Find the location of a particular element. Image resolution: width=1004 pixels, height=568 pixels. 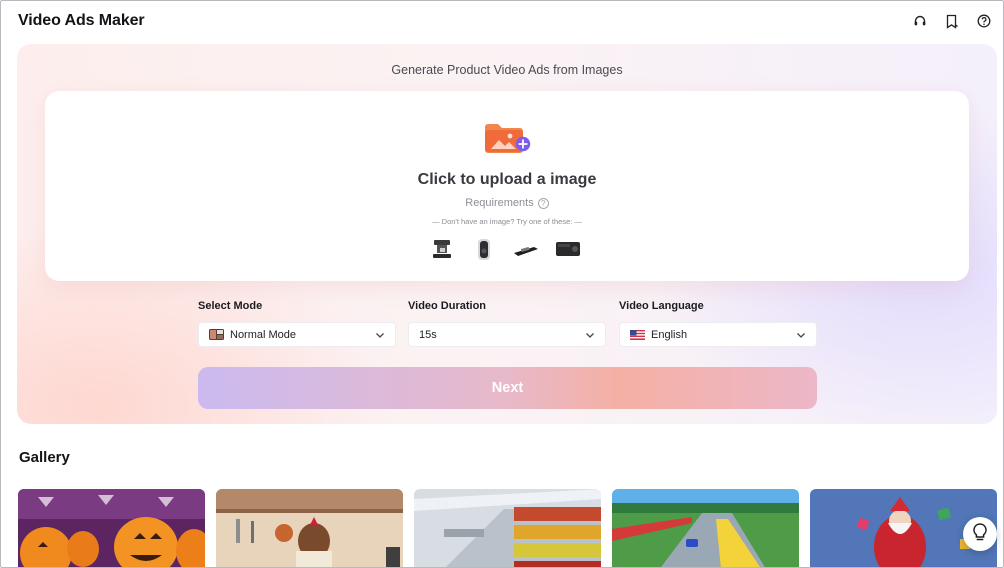

headset-icon is located at coordinates (920, 21).